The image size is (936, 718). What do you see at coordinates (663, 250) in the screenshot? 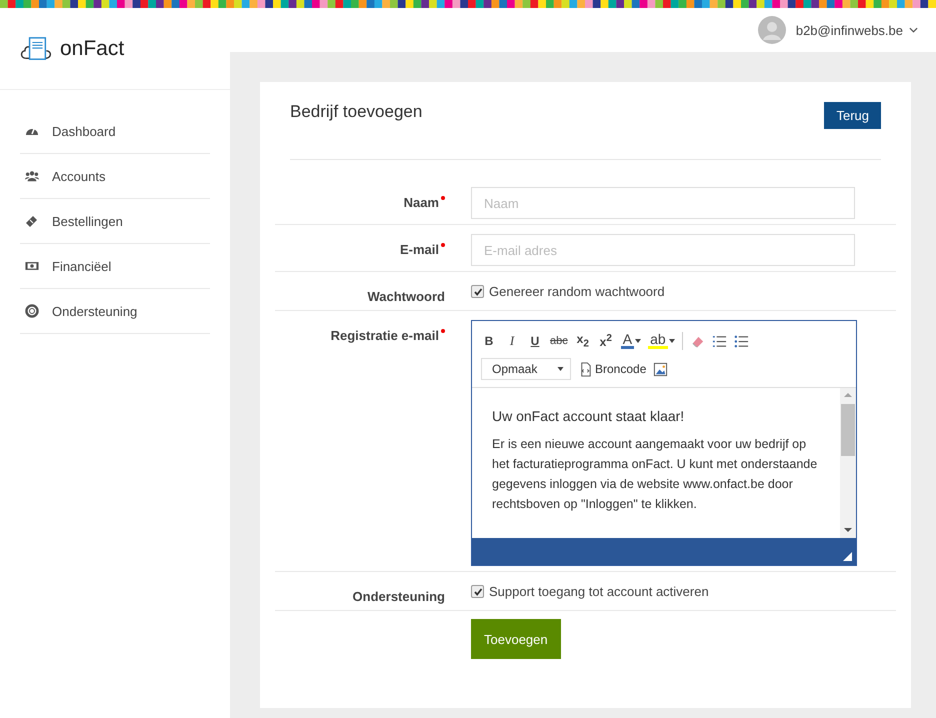
I see `input-field: E-mail adres` at bounding box center [663, 250].